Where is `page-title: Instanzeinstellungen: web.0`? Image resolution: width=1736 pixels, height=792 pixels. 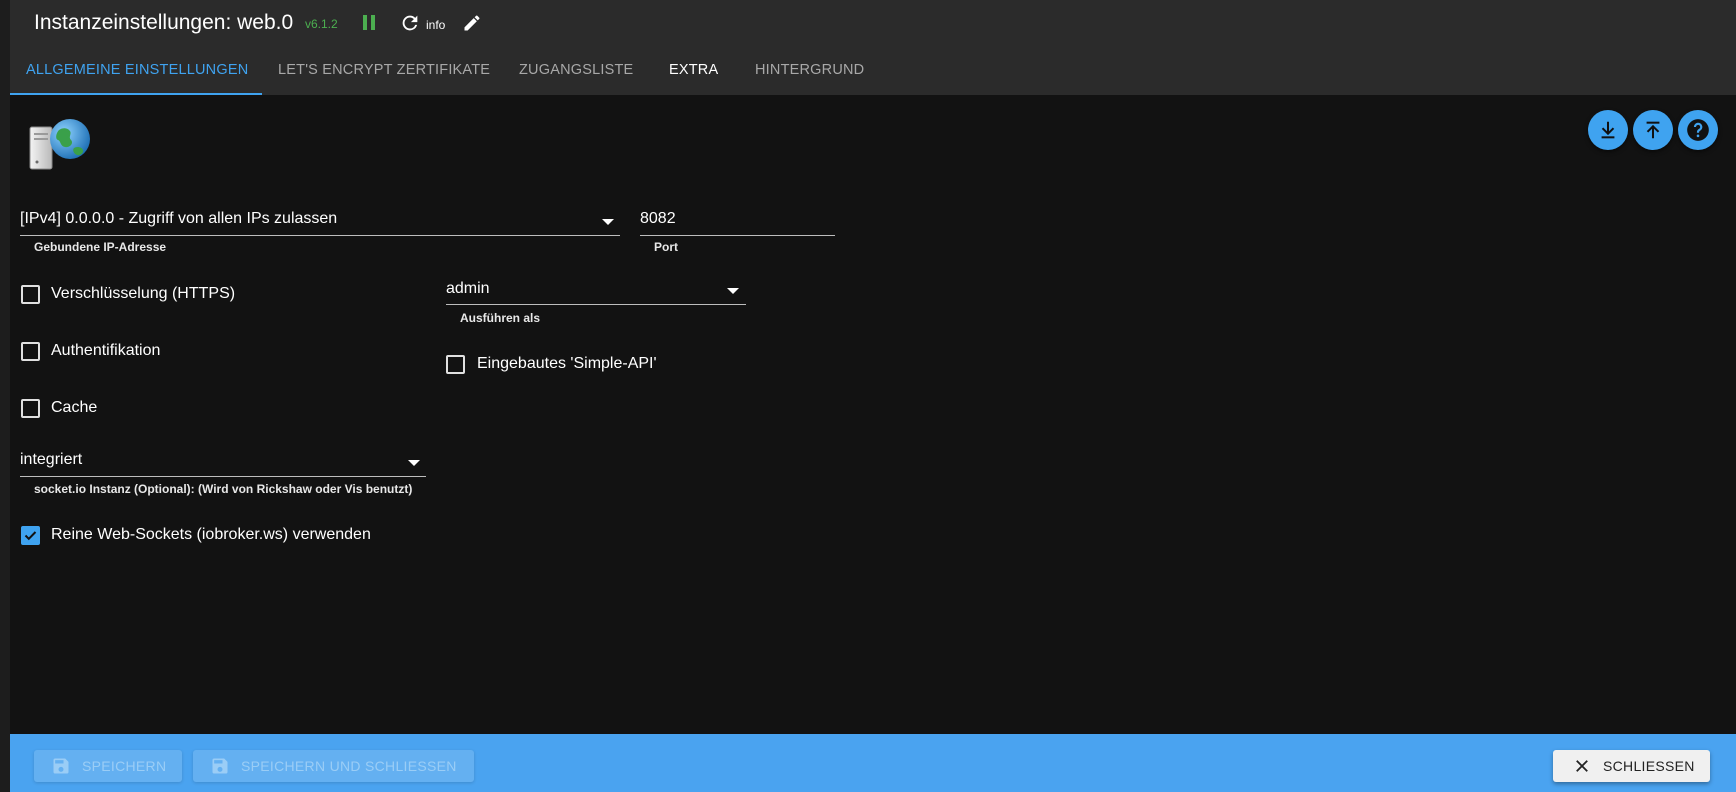
page-title: Instanzeinstellungen: web.0 is located at coordinates (164, 22).